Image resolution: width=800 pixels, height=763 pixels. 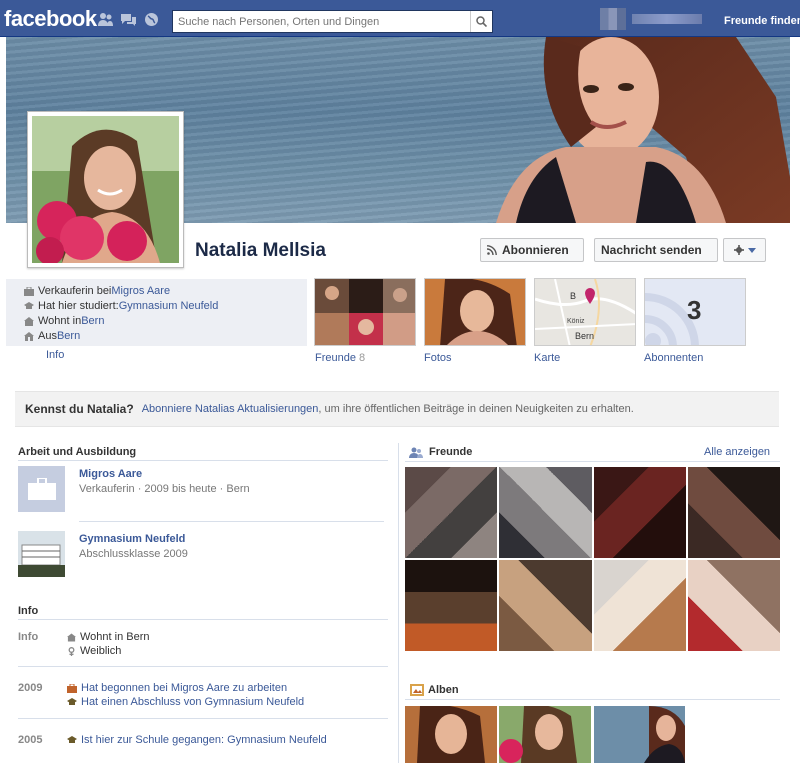 What do you see at coordinates (92, 321) in the screenshot?
I see `info-lives-link: Bern` at bounding box center [92, 321].